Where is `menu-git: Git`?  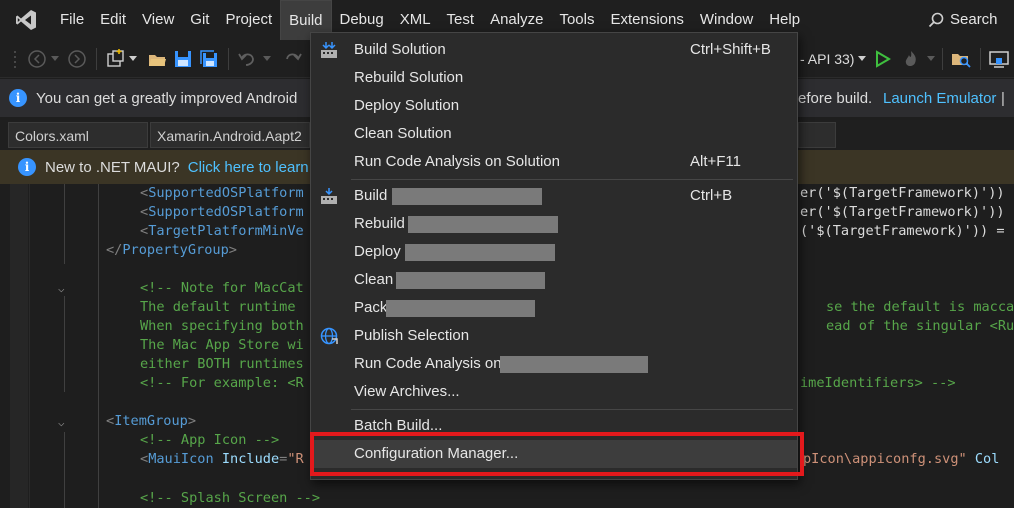 menu-git: Git is located at coordinates (199, 20).